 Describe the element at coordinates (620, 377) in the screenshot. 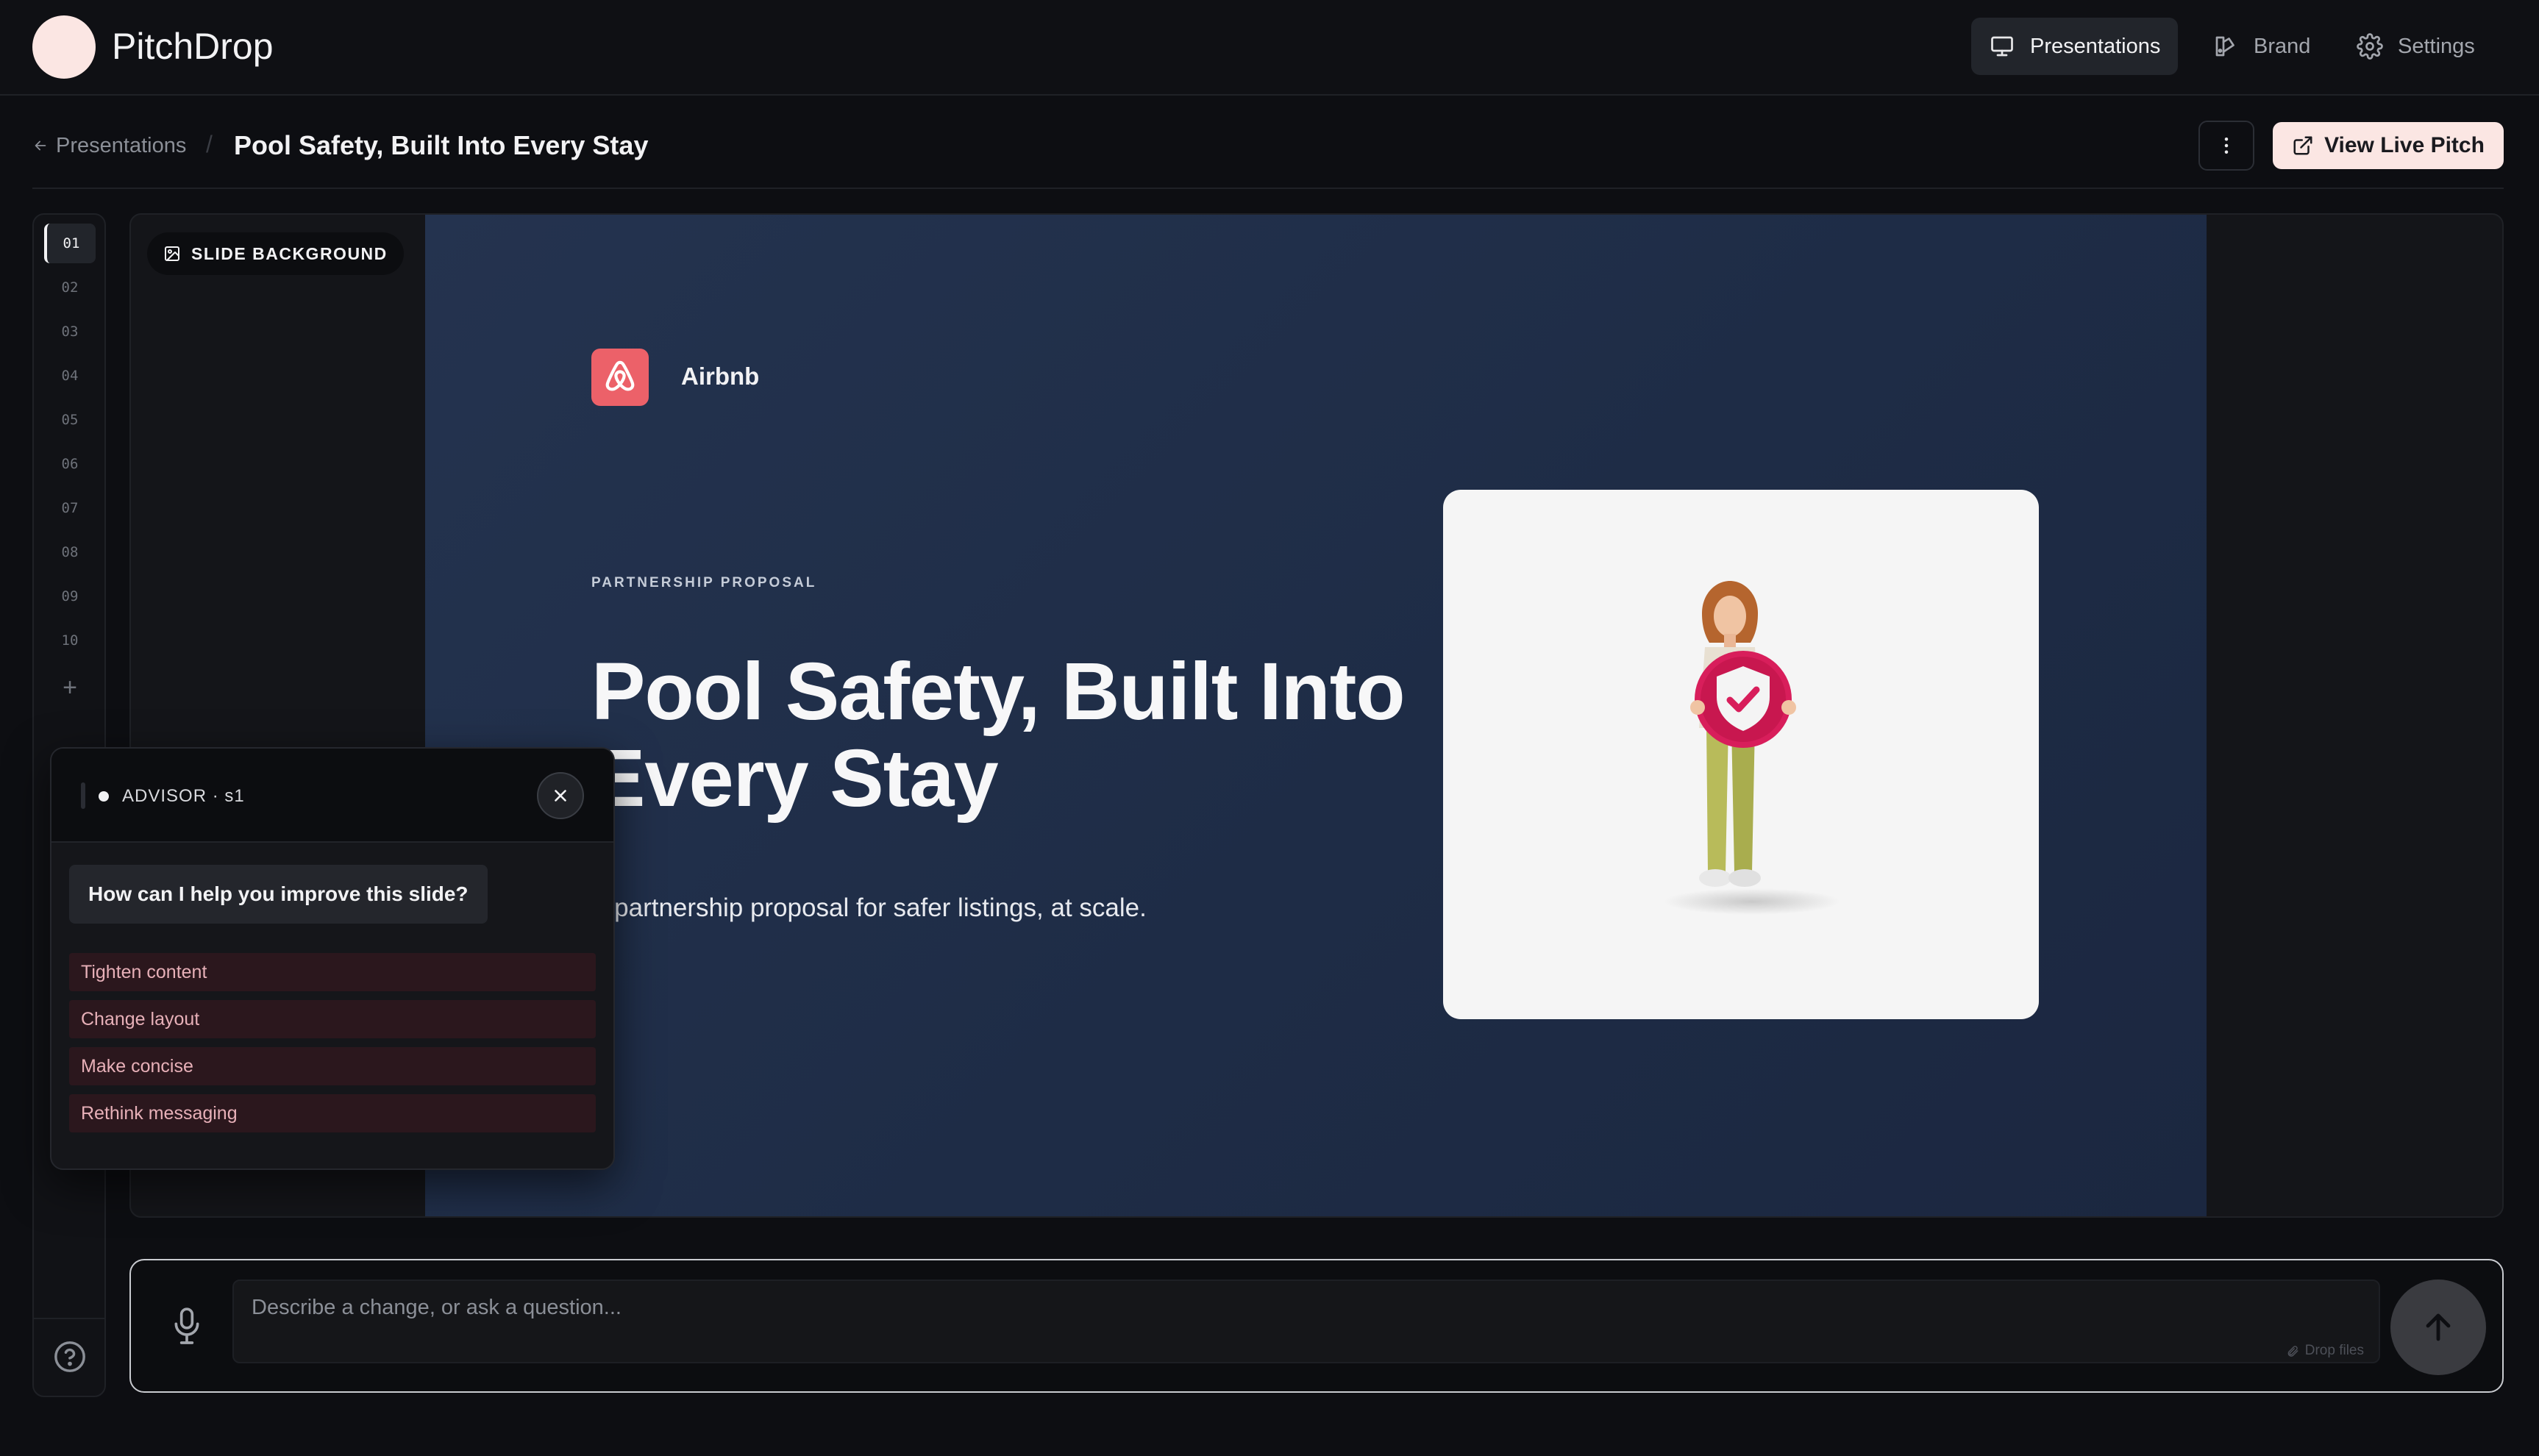

I see `airbnb-logo-icon` at that location.